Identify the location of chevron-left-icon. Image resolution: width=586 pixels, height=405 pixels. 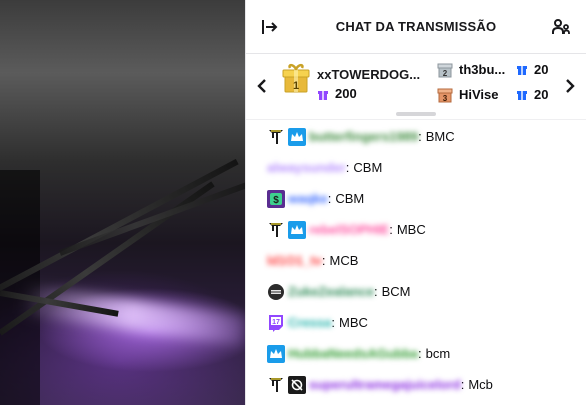
(261, 86).